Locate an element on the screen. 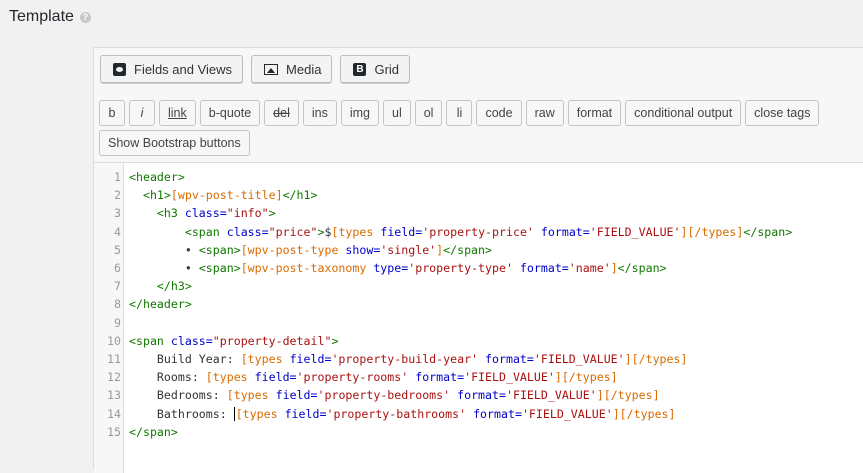  code-token: 'property-bathrooms' is located at coordinates (396, 413).